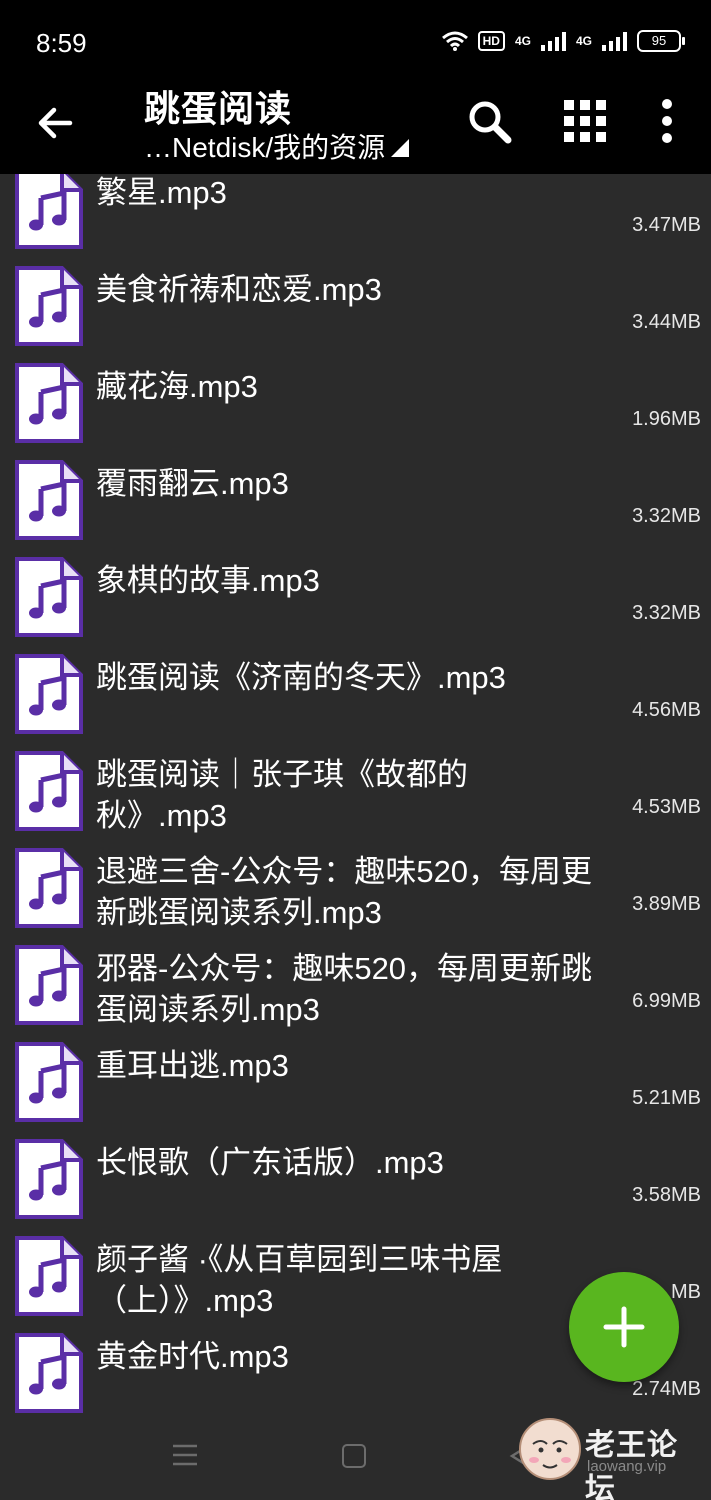  Describe the element at coordinates (666, 1195) in the screenshot. I see `file-size: 3.58MB` at that location.